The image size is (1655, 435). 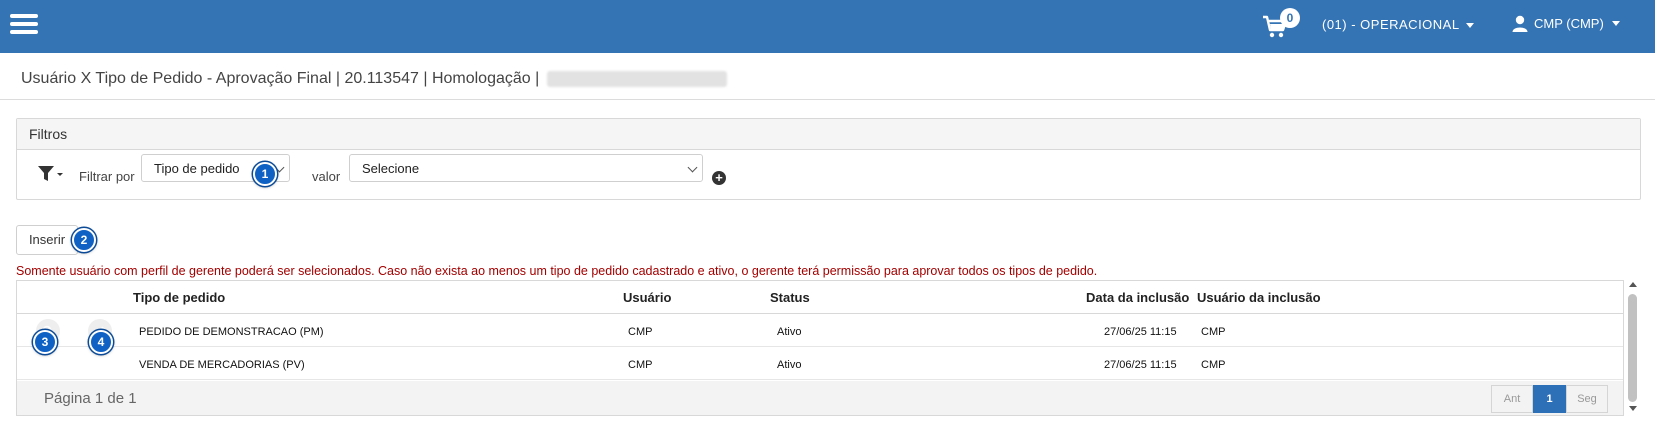 I want to click on column-header-usuario: Usuário, so click(x=647, y=297).